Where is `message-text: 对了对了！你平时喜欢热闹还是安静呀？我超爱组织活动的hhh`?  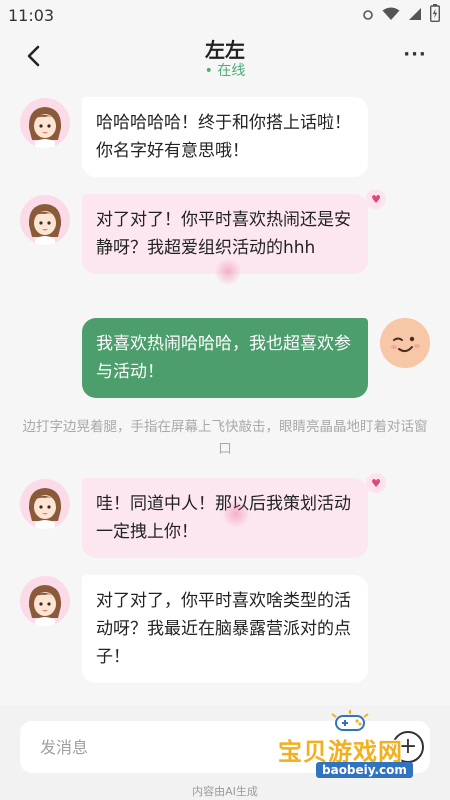
message-text: 对了对了！你平时喜欢热闹还是安静呀？我超爱组织活动的hhh is located at coordinates (223, 234).